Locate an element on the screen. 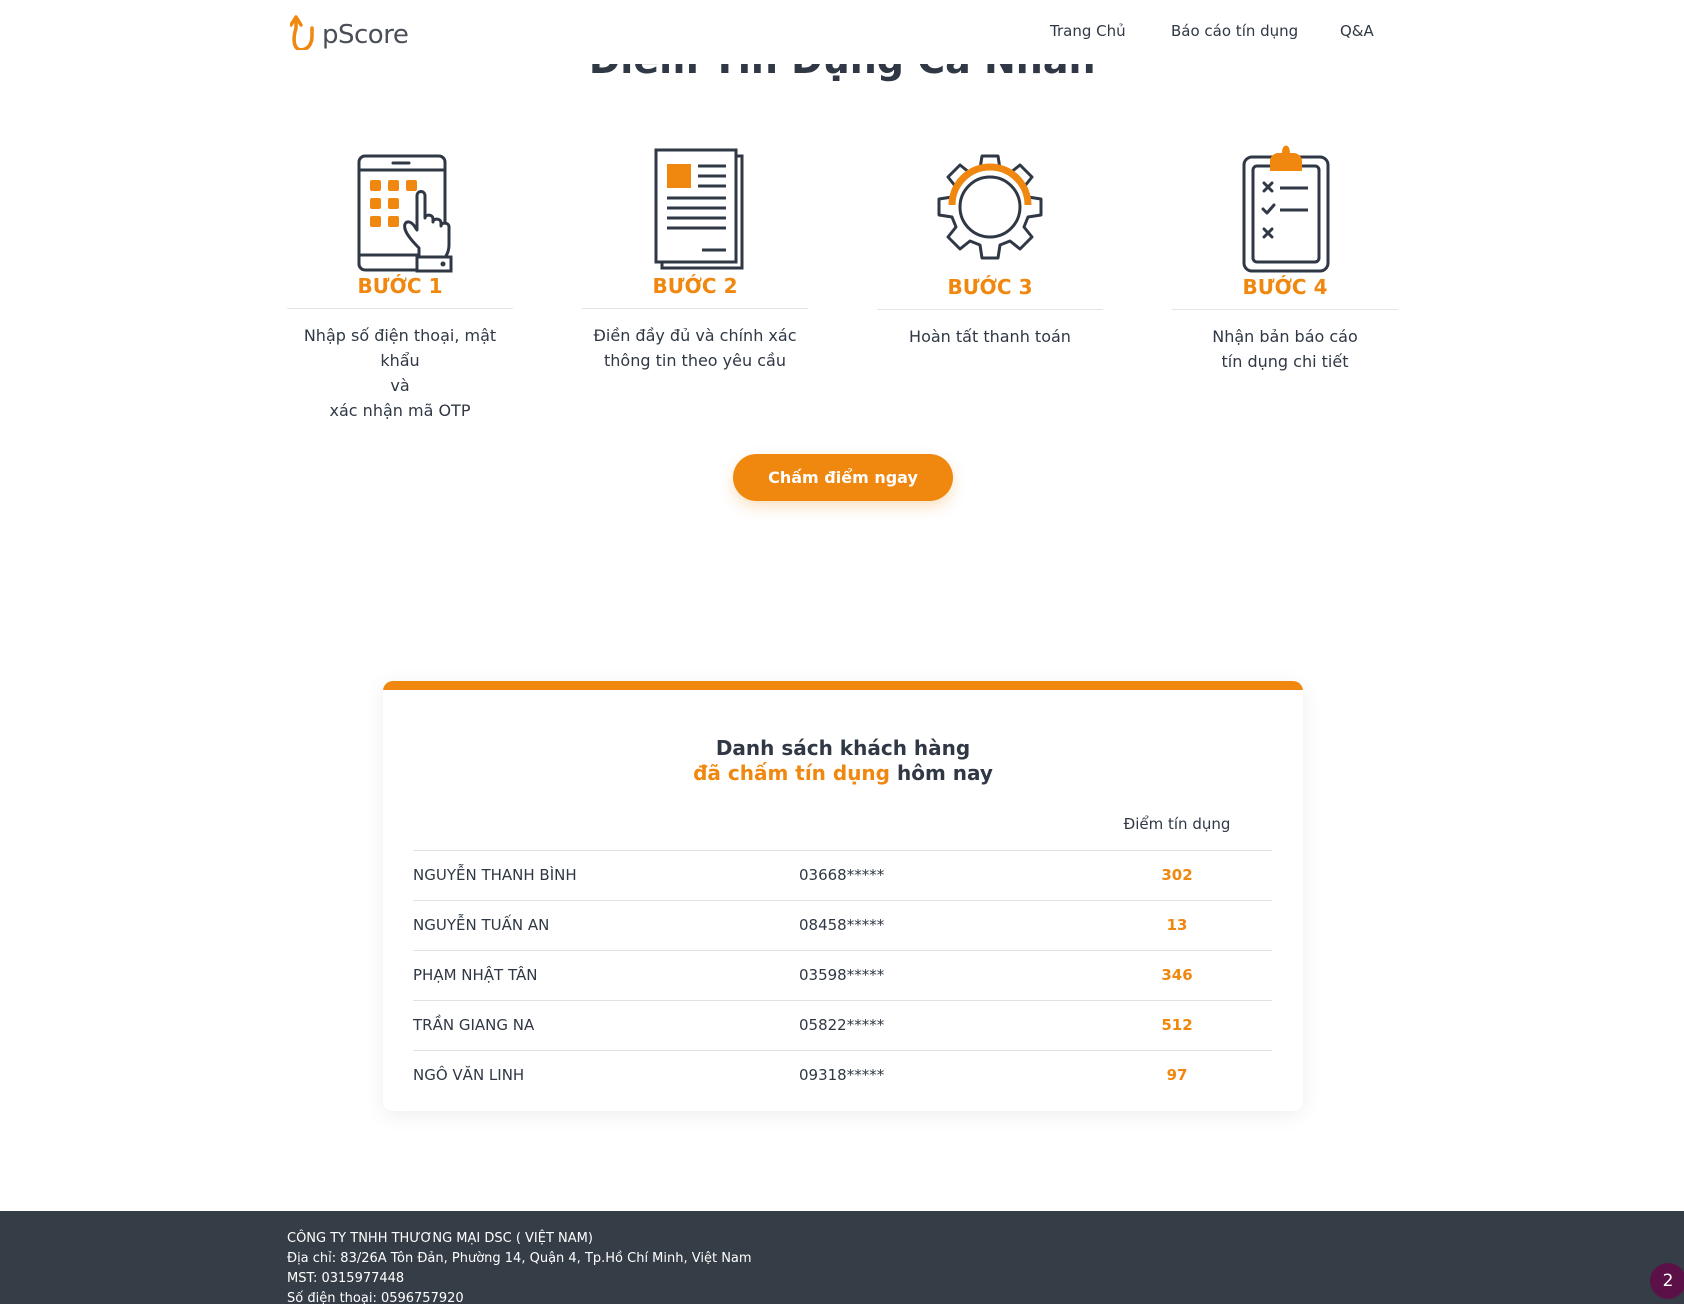  site-header: pScore Trang Chủ Báo cáo tín dụng Q&A is located at coordinates (842, 32).